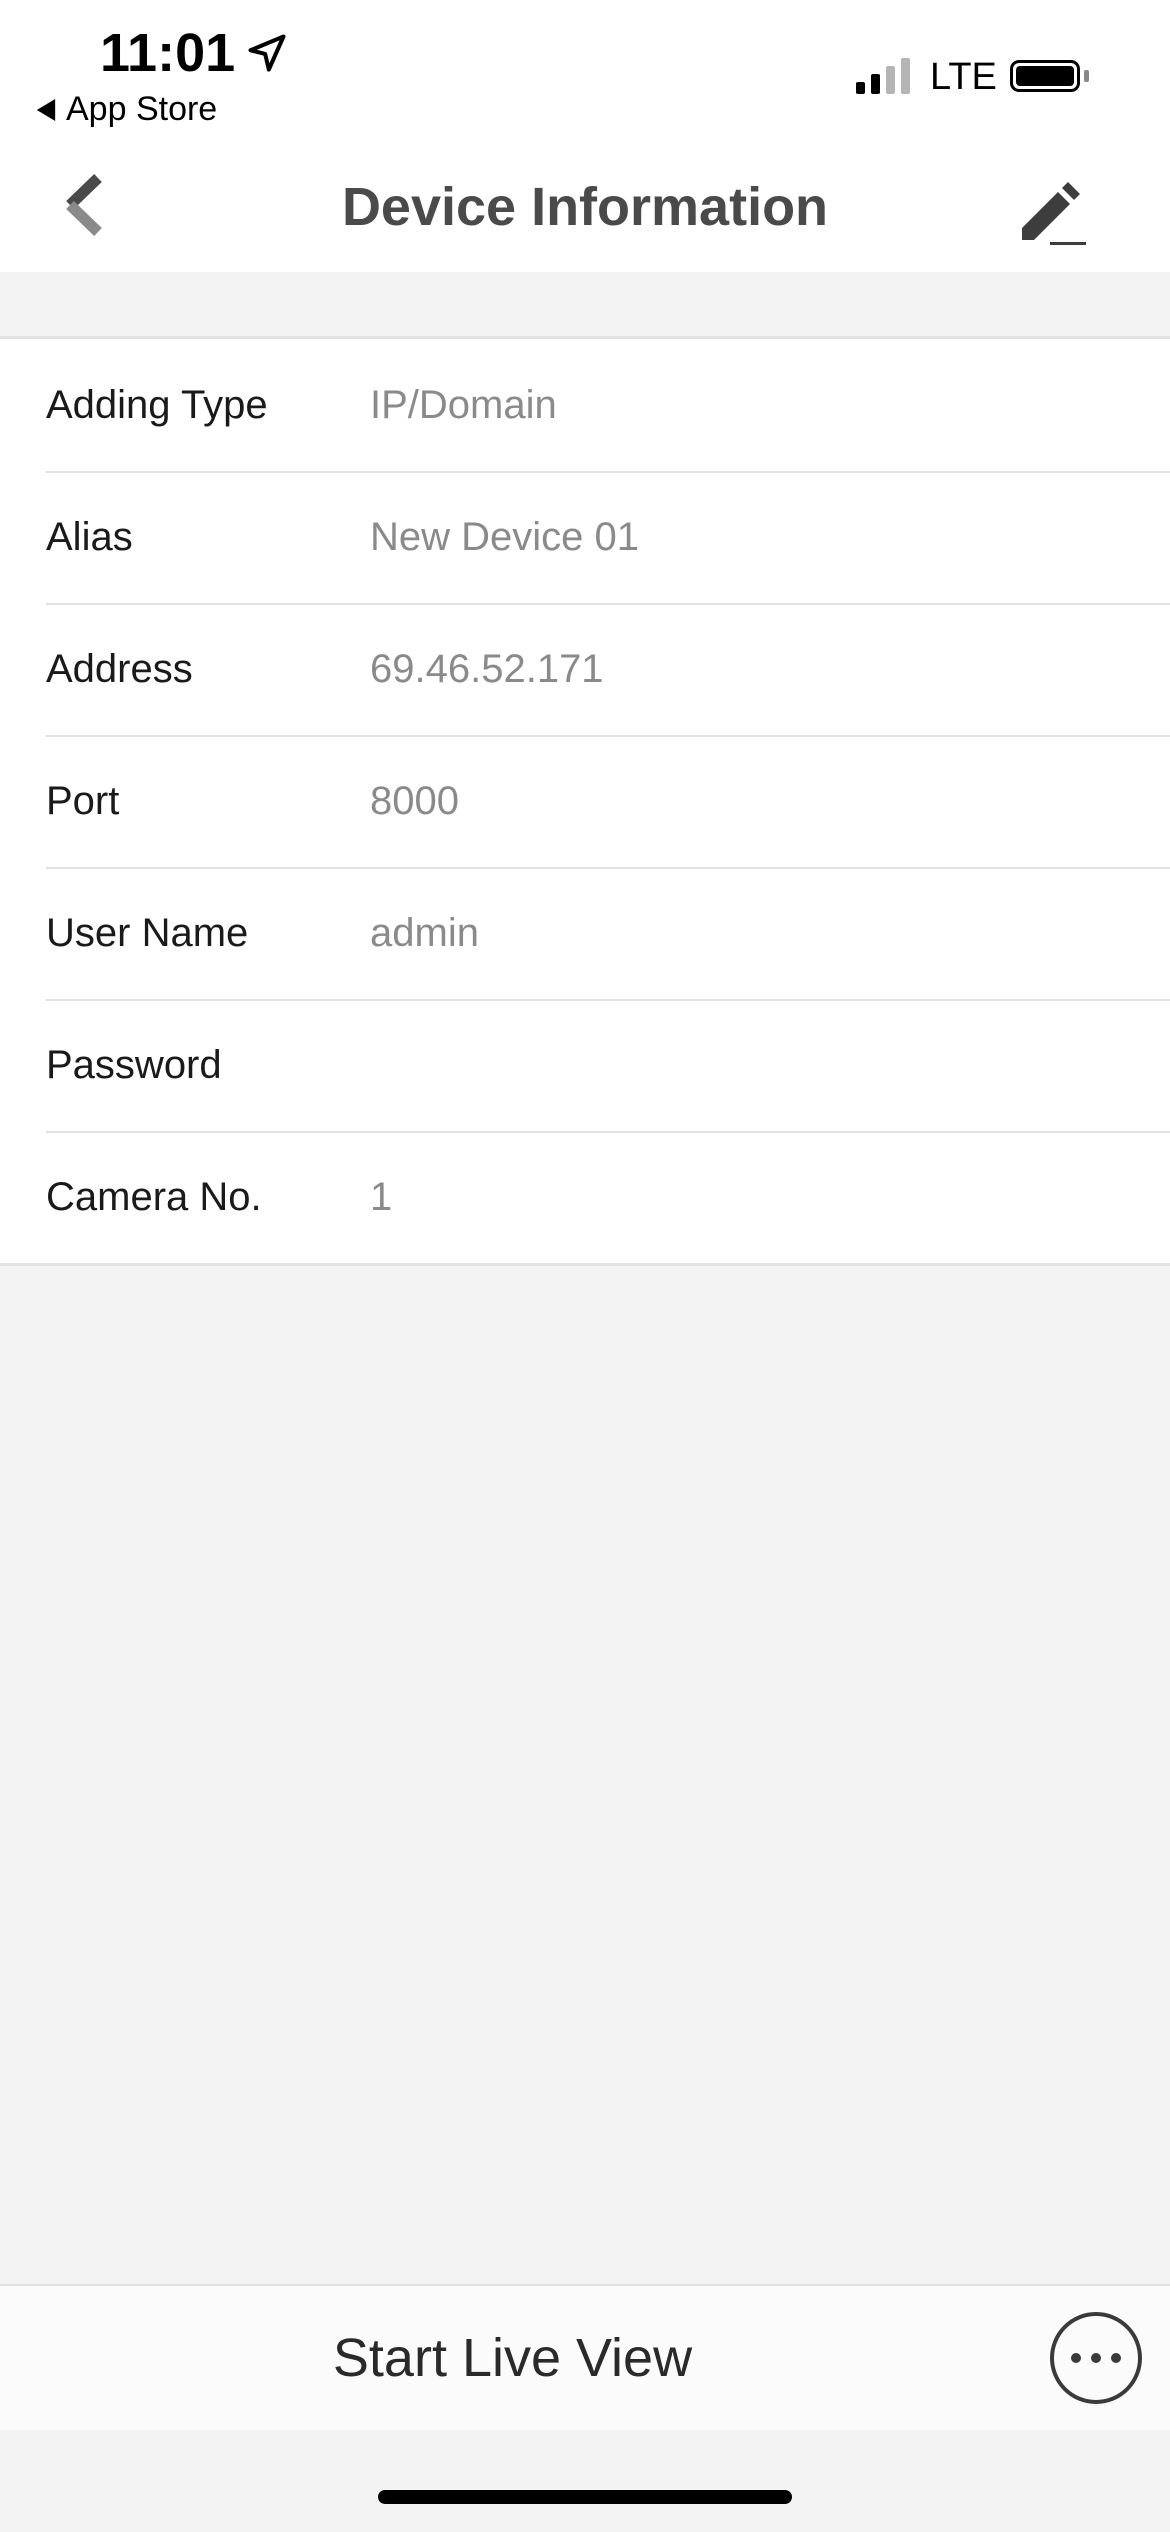 Image resolution: width=1170 pixels, height=2532 pixels. I want to click on field-label: Address, so click(119, 668).